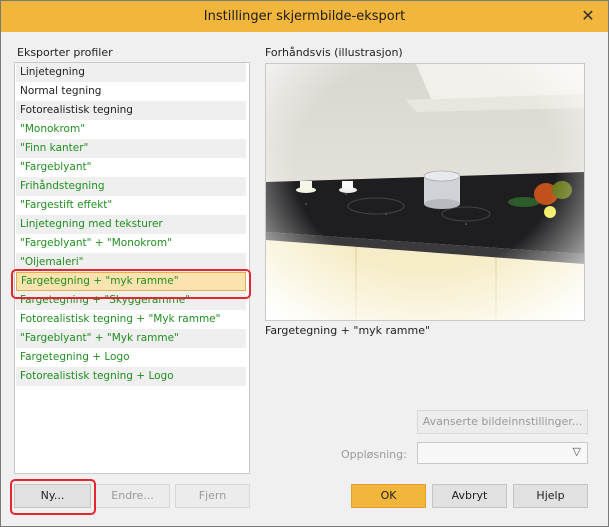 This screenshot has width=609, height=527. I want to click on list-item: "Fargeblyant" + "Monokrom", so click(131, 243).